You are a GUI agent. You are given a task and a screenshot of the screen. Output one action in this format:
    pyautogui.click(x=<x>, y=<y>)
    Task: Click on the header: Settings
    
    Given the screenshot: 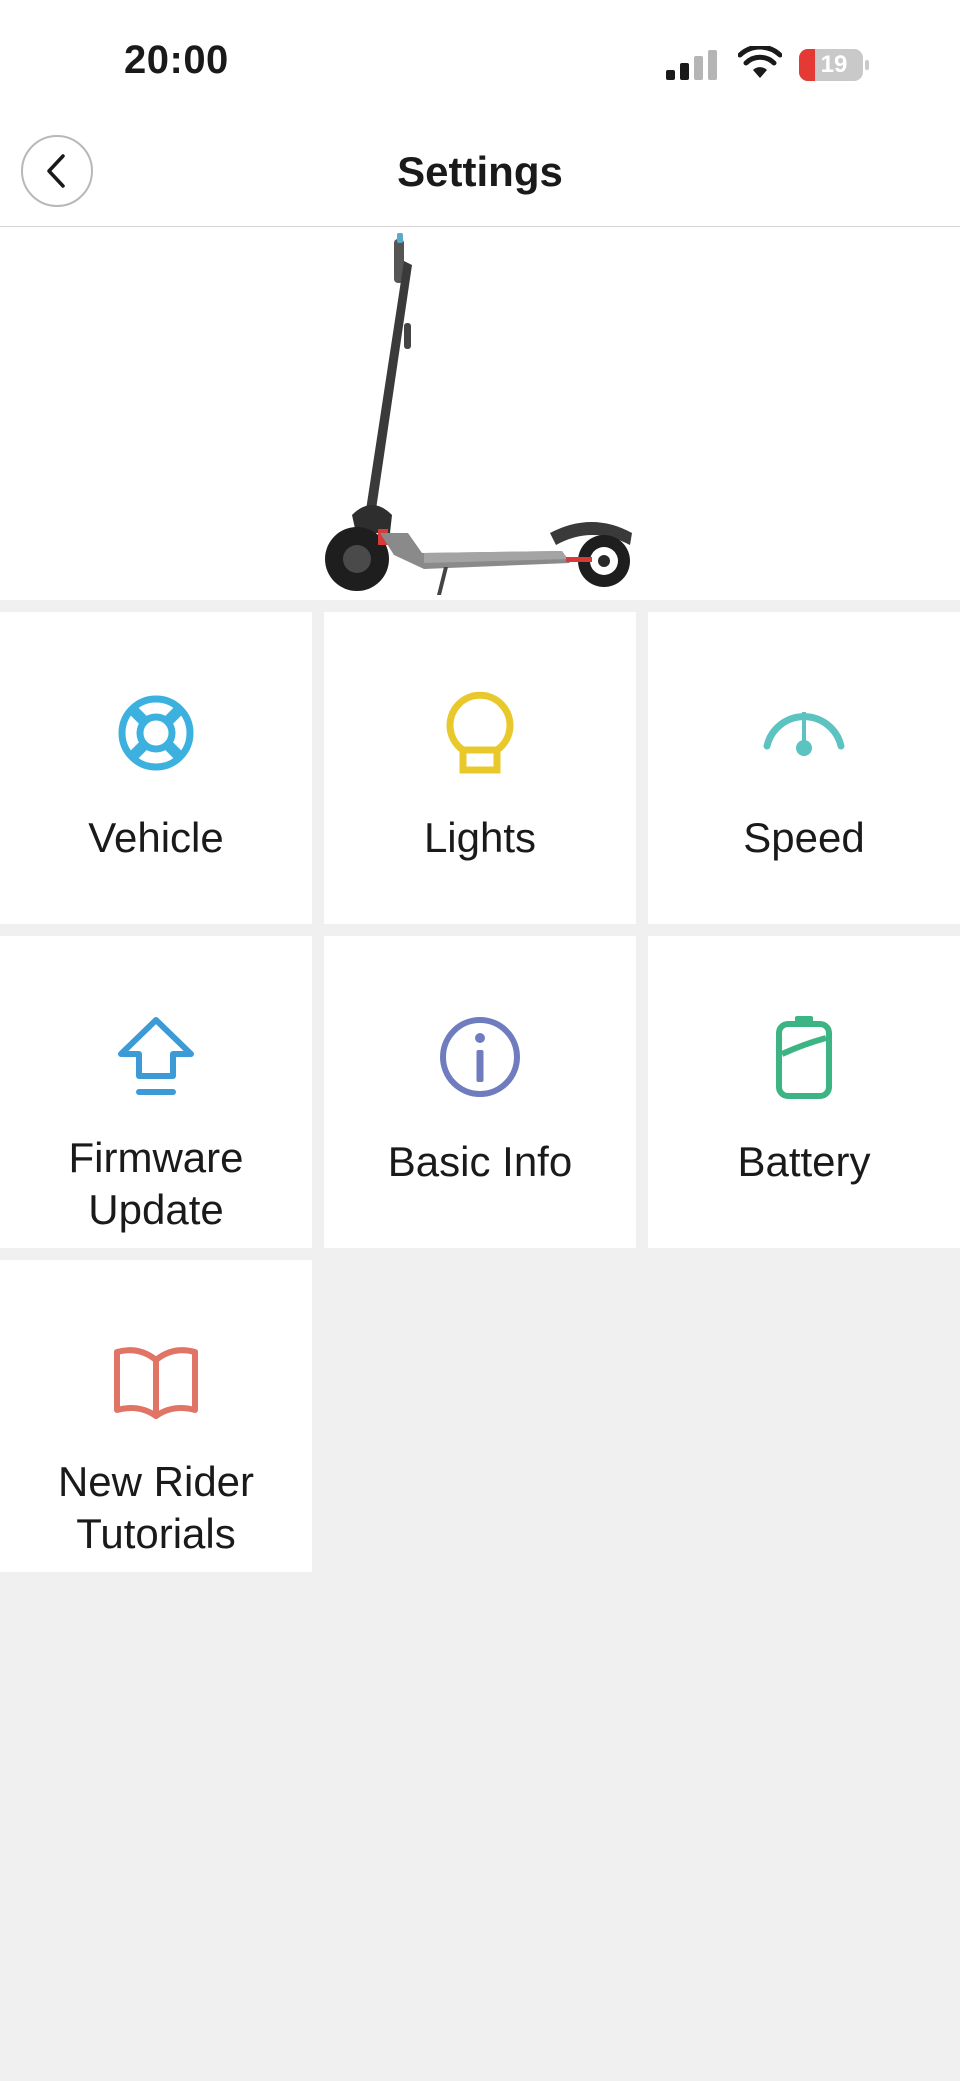 What is the action you would take?
    pyautogui.click(x=480, y=178)
    